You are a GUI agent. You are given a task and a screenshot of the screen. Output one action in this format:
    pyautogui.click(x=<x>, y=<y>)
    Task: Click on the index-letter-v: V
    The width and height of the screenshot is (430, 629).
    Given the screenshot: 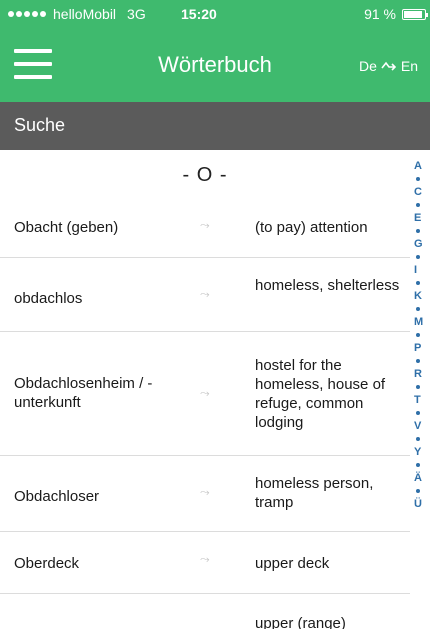 What is the action you would take?
    pyautogui.click(x=422, y=426)
    